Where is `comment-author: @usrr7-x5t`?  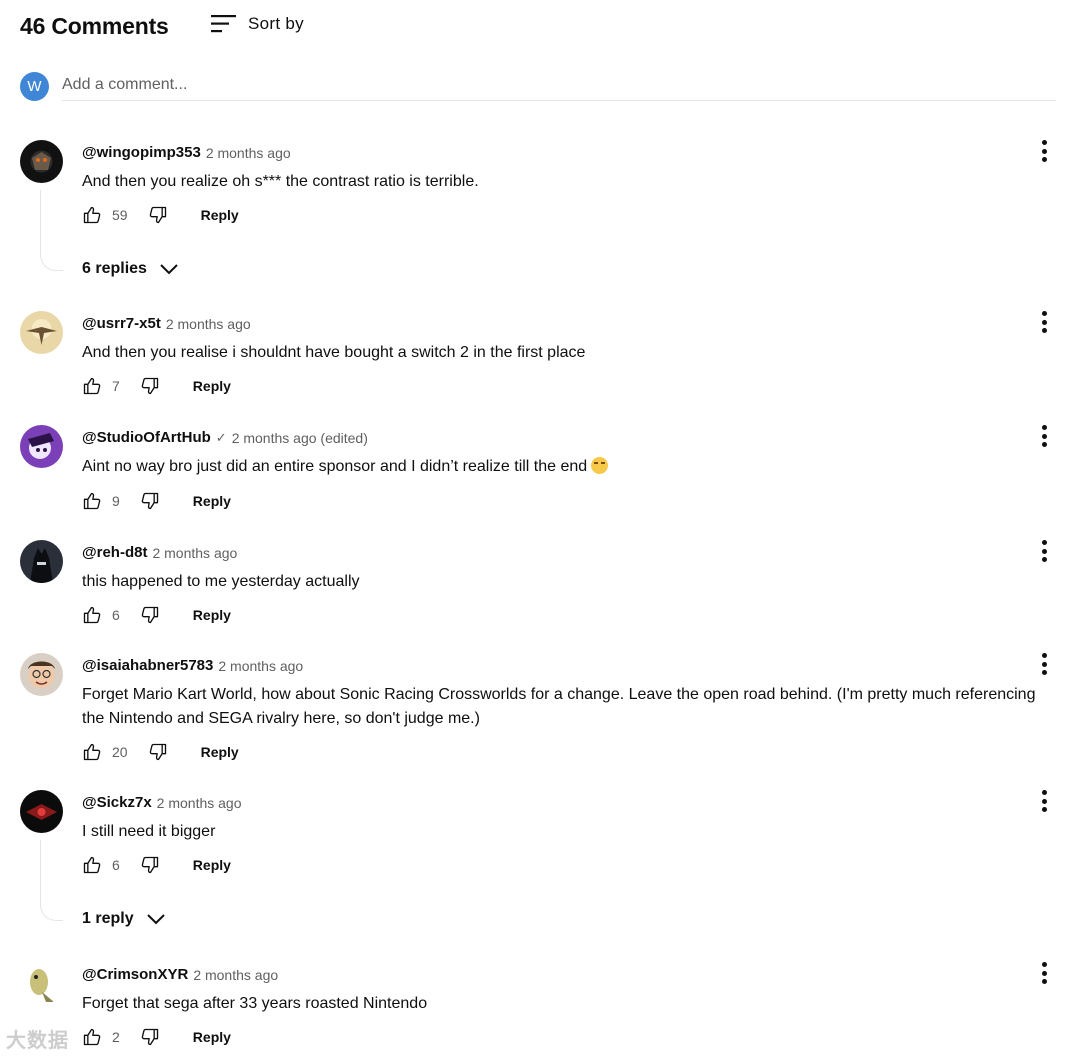 comment-author: @usrr7-x5t is located at coordinates (121, 323).